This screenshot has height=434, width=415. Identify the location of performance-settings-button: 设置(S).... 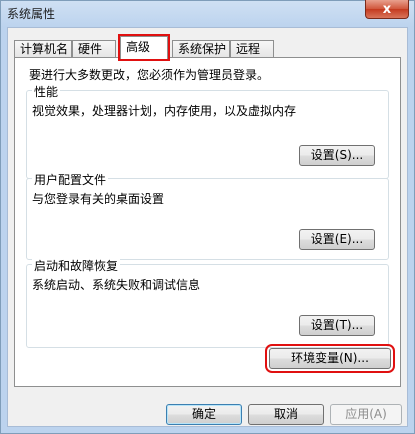
(337, 155).